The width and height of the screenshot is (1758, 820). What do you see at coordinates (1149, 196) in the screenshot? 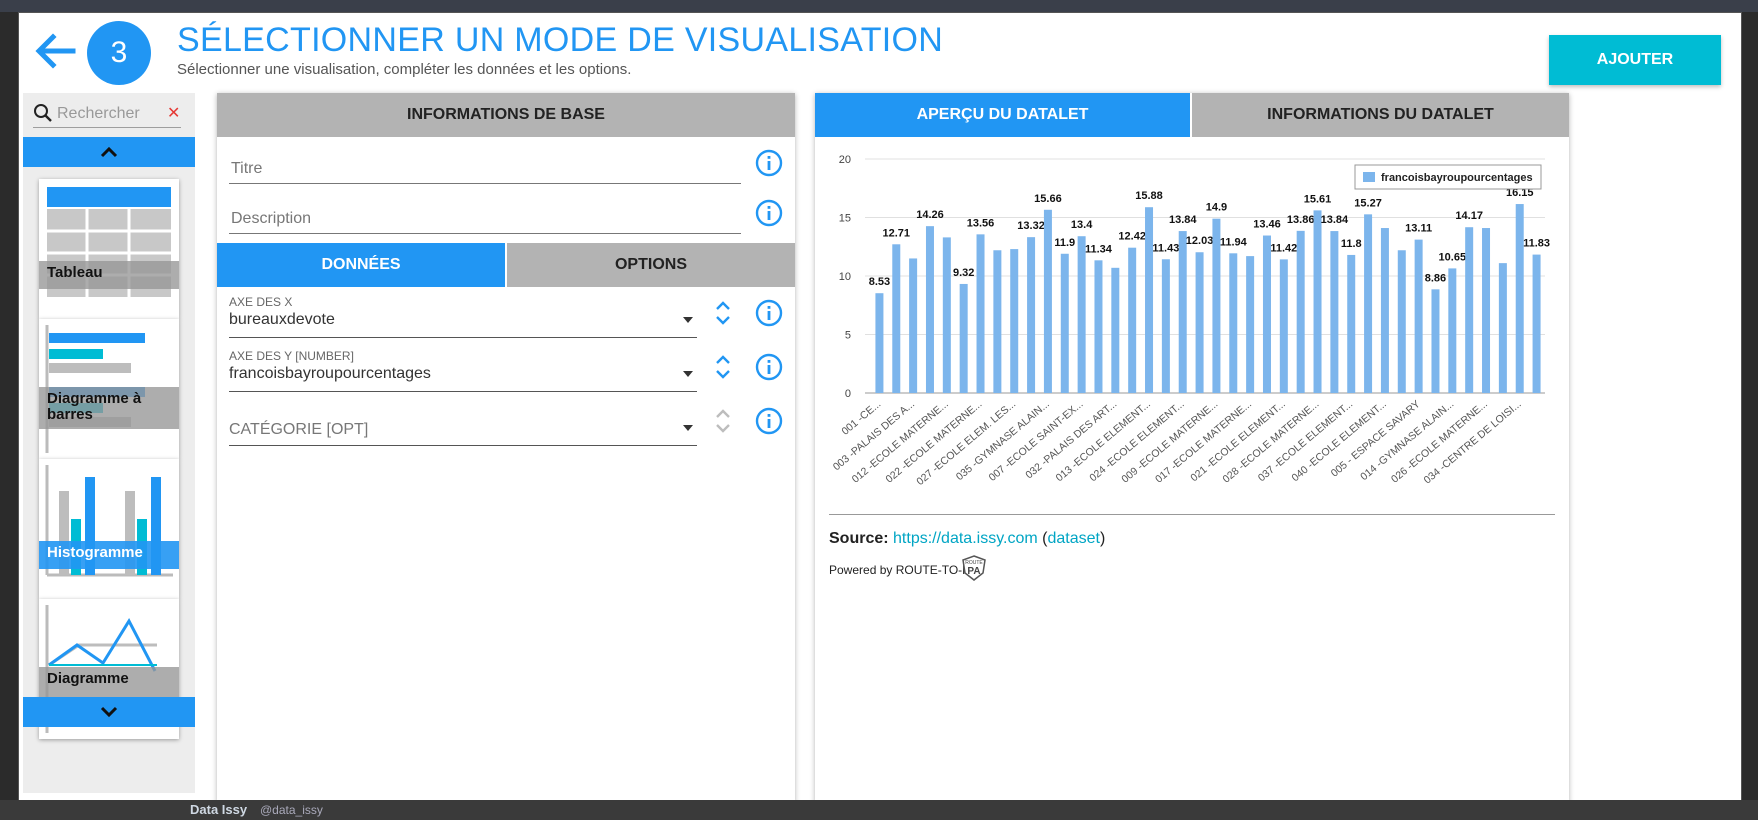
I see `data-label: 15.88` at bounding box center [1149, 196].